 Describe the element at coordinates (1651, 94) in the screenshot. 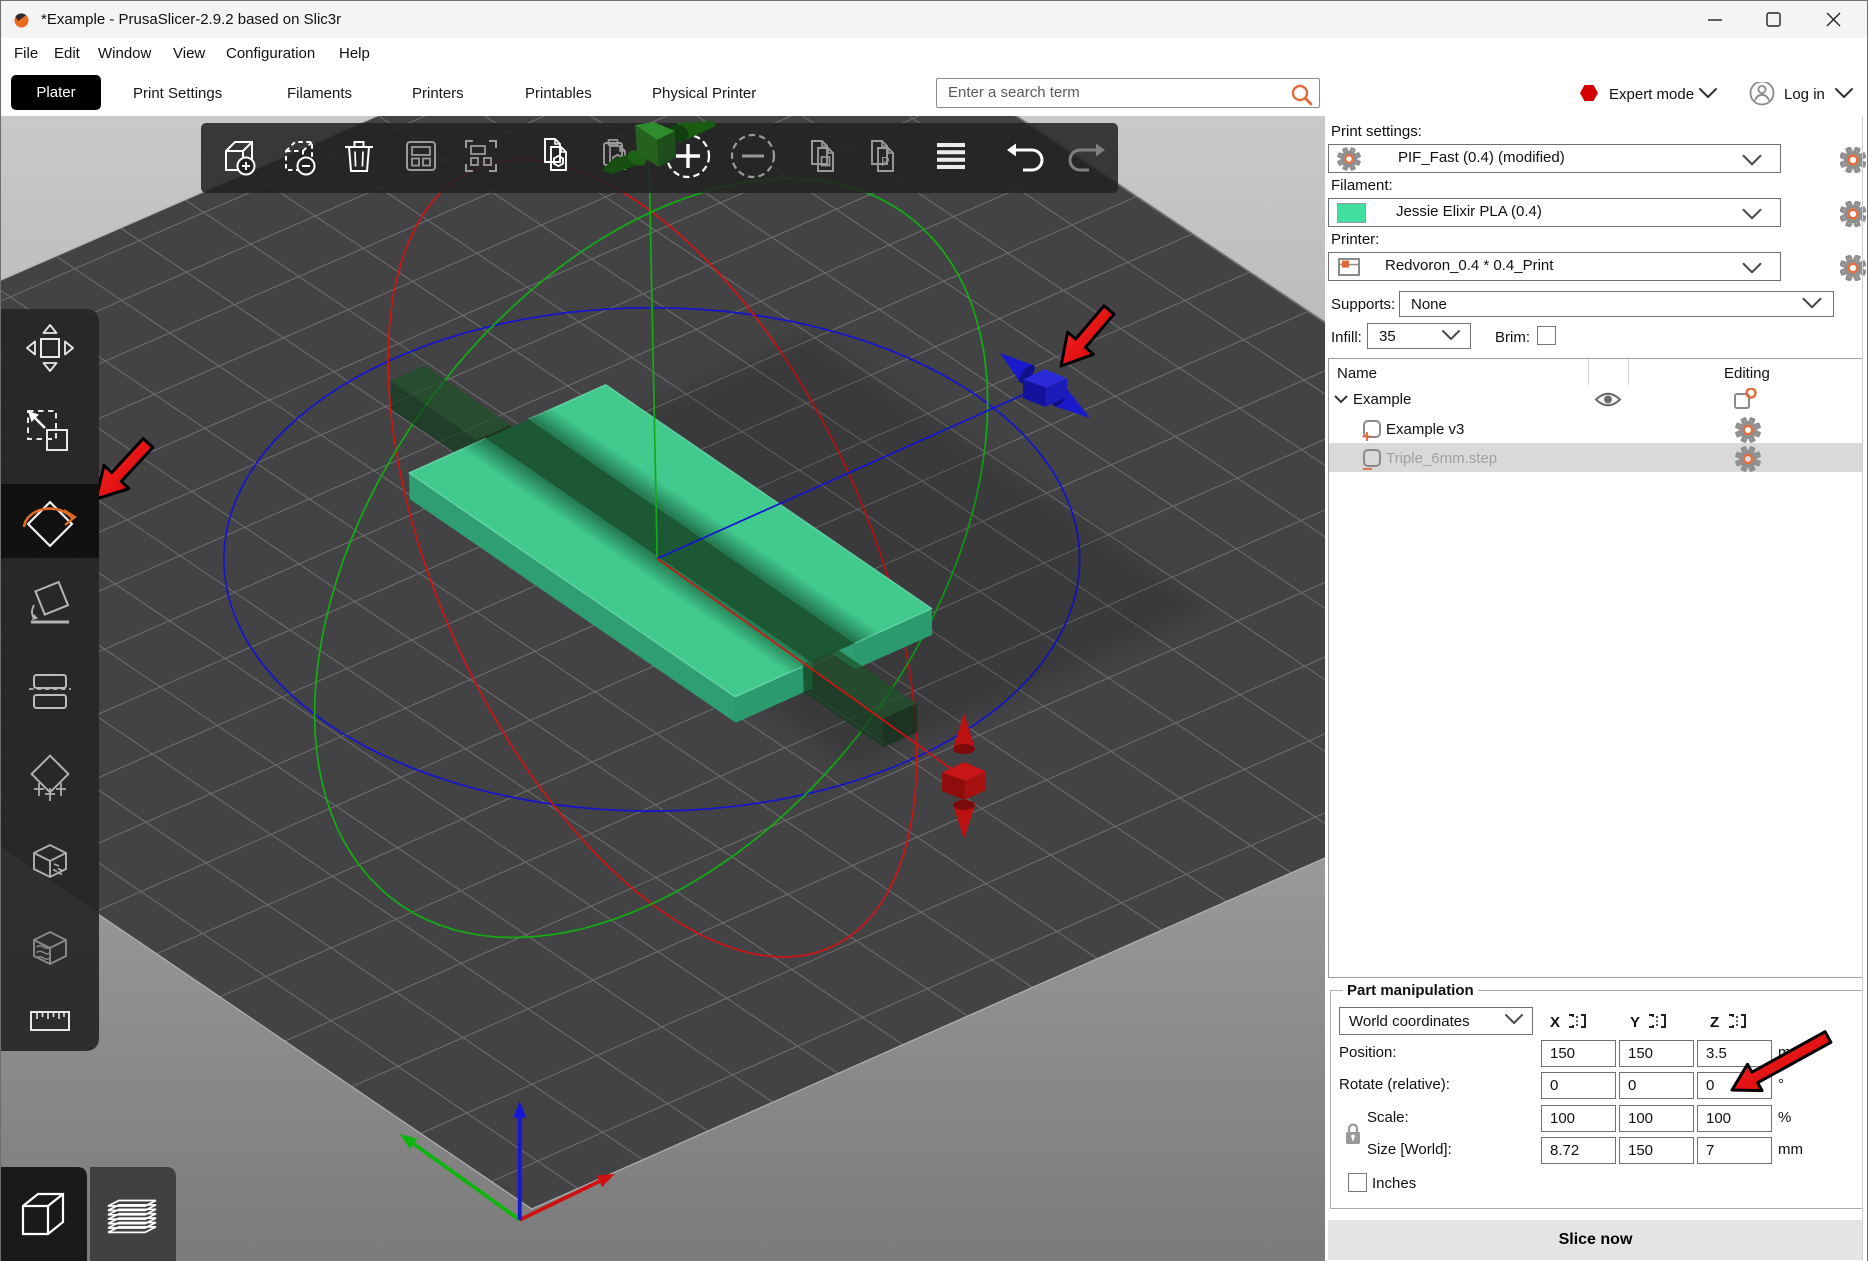

I see `svg-text: Expert mode` at that location.